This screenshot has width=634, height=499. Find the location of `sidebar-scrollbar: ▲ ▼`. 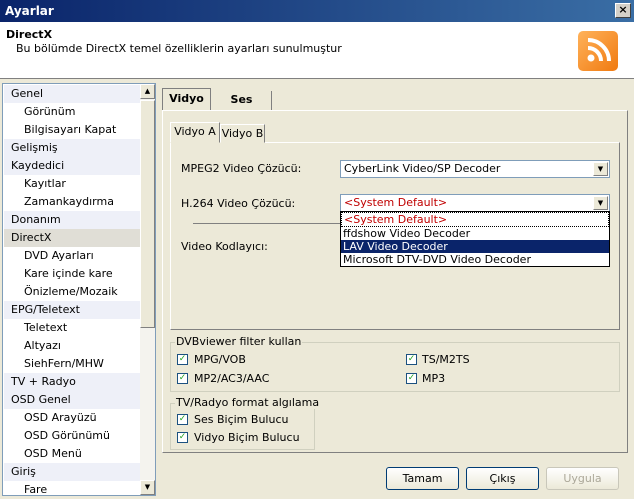

sidebar-scrollbar: ▲ ▼ is located at coordinates (147, 289).